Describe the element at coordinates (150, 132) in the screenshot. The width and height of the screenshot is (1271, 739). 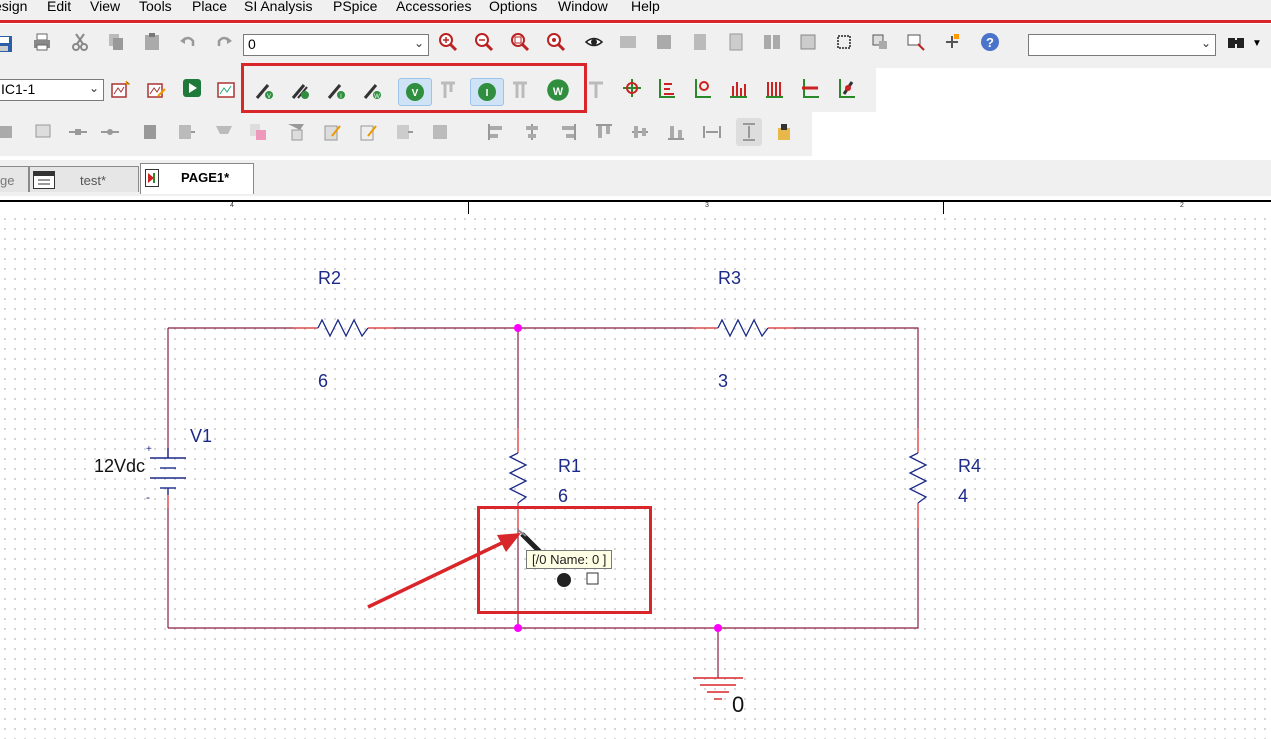
I see `place-power-icon` at that location.